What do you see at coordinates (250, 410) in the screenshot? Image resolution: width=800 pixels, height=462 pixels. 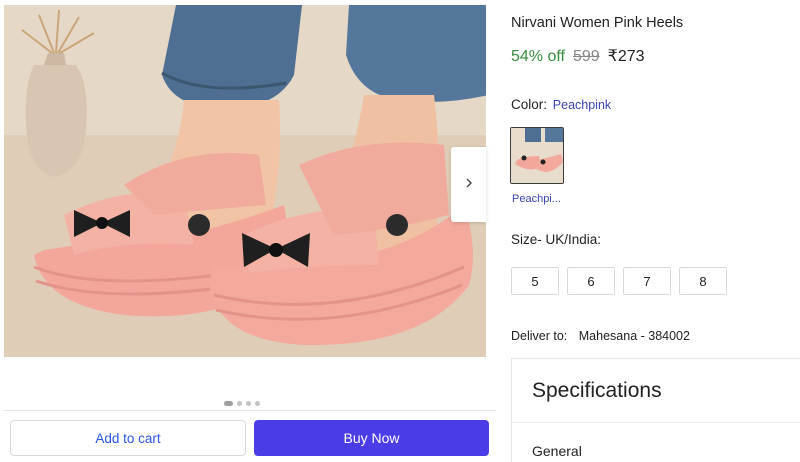 I see `footer-divider` at bounding box center [250, 410].